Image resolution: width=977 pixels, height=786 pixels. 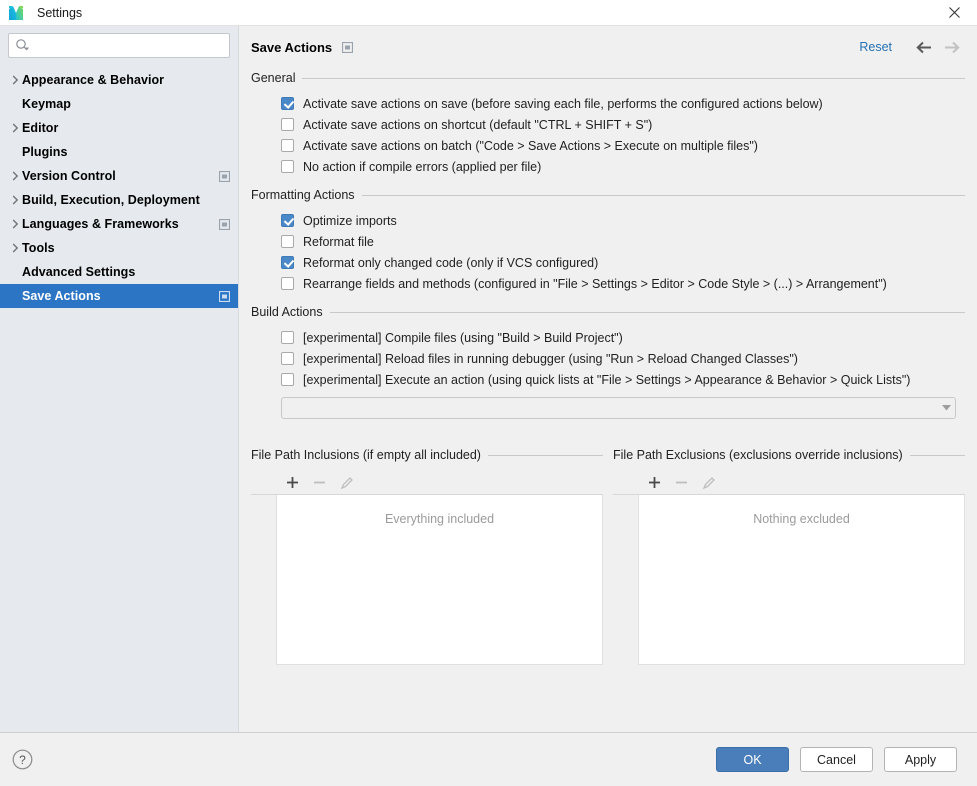 What do you see at coordinates (93, 80) in the screenshot?
I see `sidebar-item-label: Appearance & Behavior` at bounding box center [93, 80].